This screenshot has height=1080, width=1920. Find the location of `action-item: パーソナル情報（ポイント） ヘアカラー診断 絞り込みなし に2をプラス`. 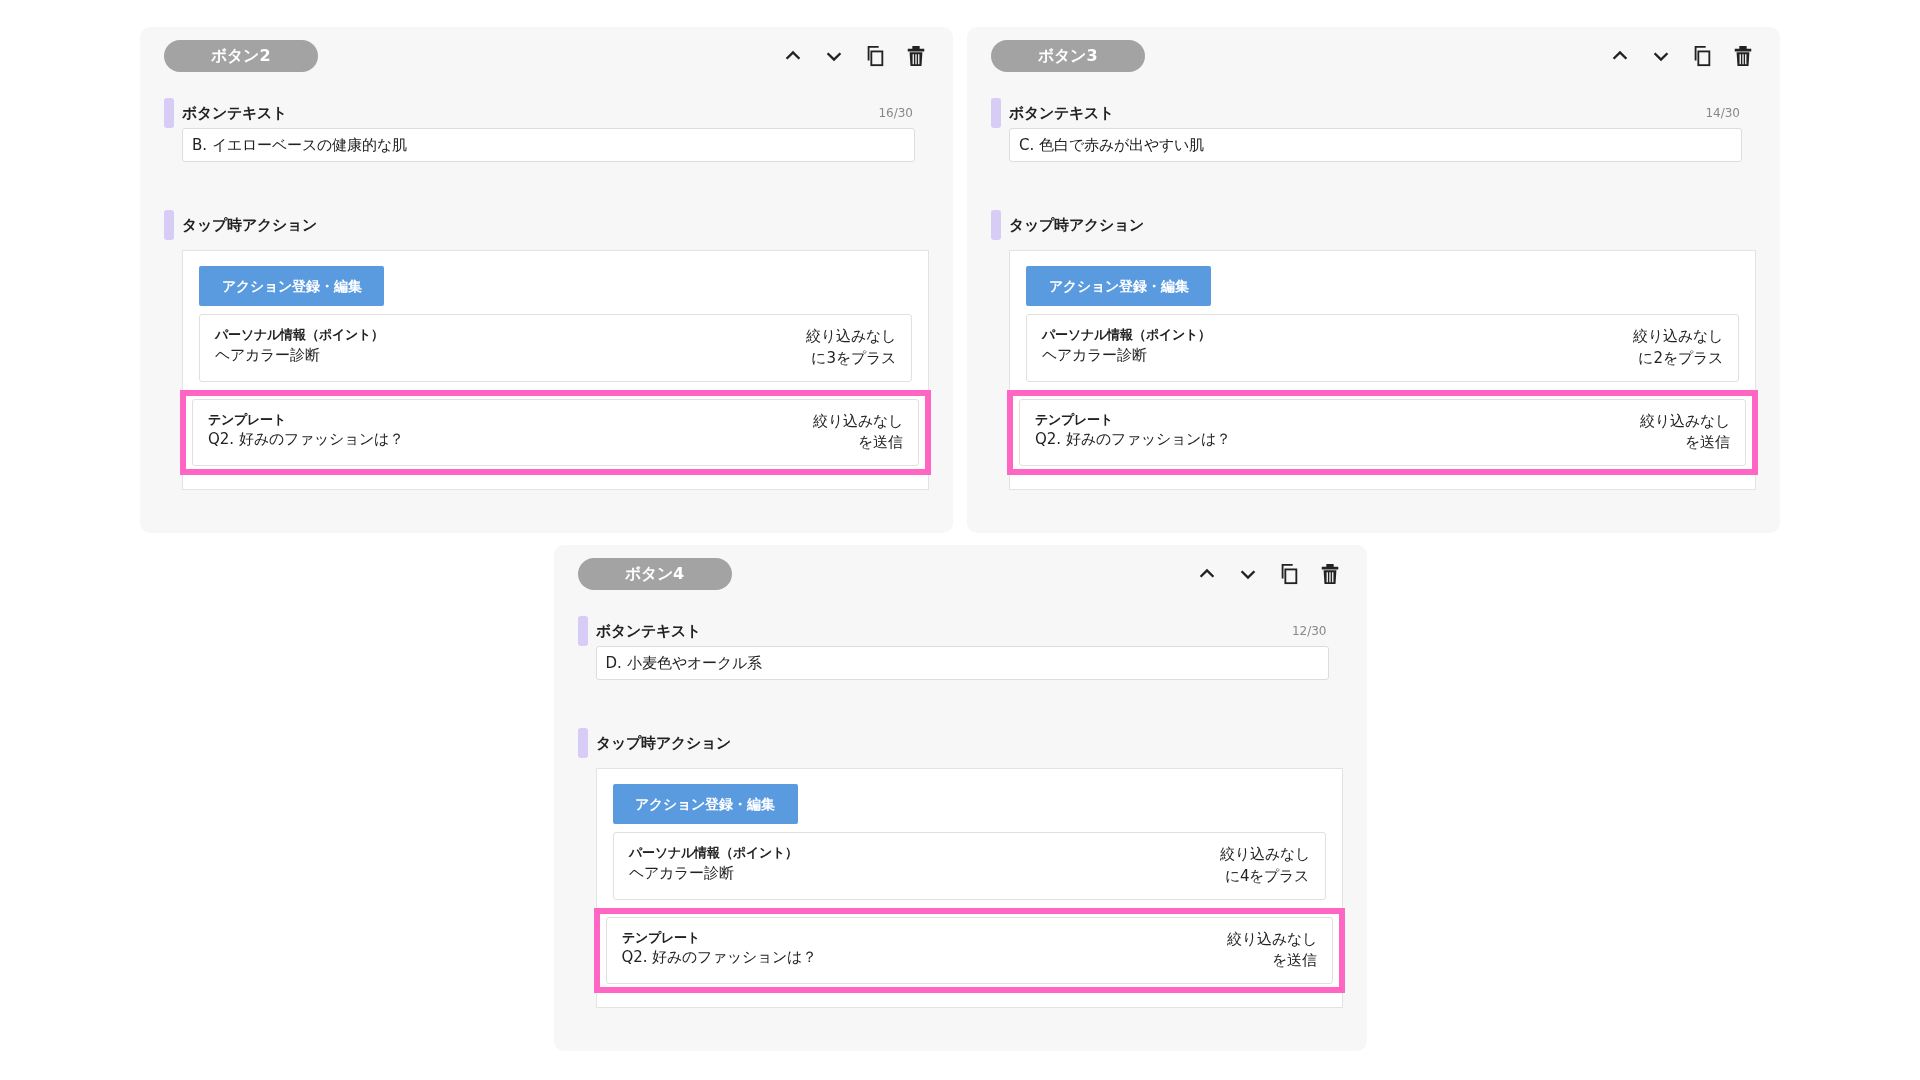

action-item: パーソナル情報（ポイント） ヘアカラー診断 絞り込みなし に2をプラス is located at coordinates (1382, 348).